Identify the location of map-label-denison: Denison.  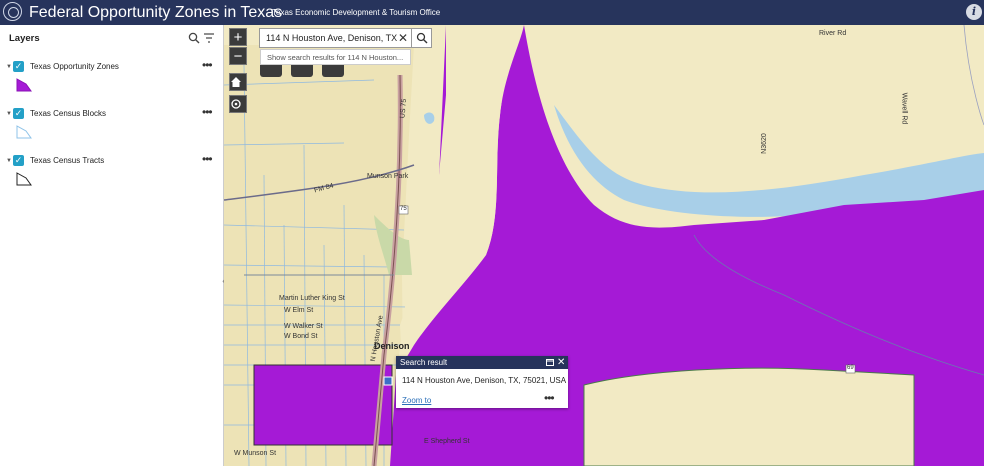
(392, 346).